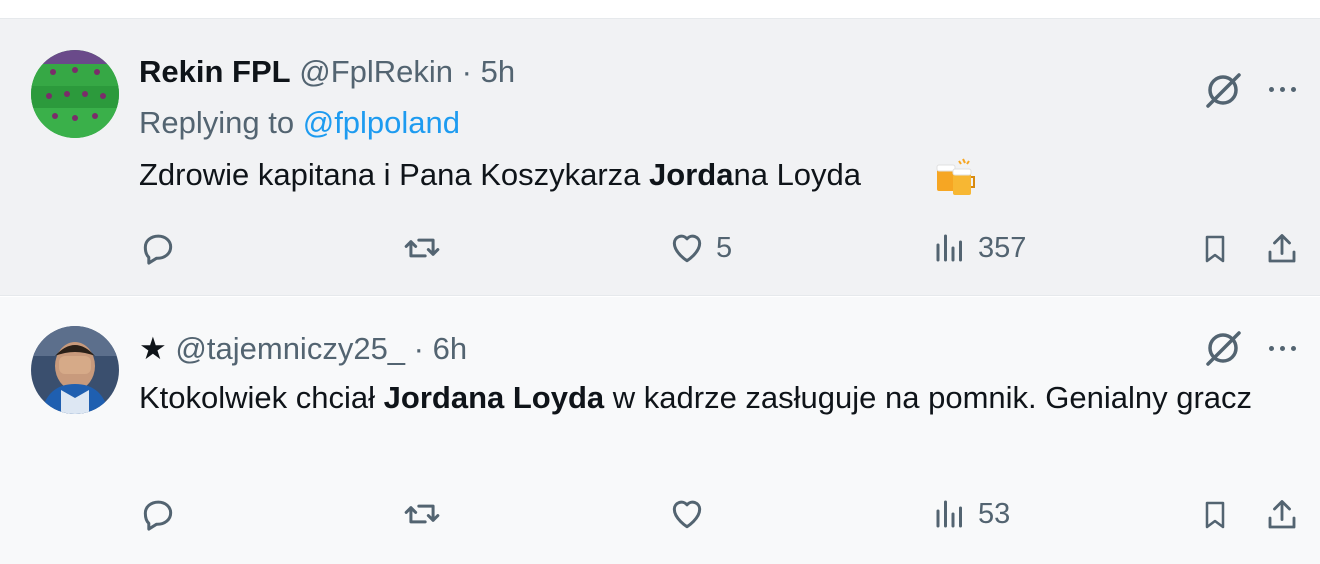 This screenshot has width=1320, height=564. What do you see at coordinates (994, 513) in the screenshot?
I see `views-count: 53` at bounding box center [994, 513].